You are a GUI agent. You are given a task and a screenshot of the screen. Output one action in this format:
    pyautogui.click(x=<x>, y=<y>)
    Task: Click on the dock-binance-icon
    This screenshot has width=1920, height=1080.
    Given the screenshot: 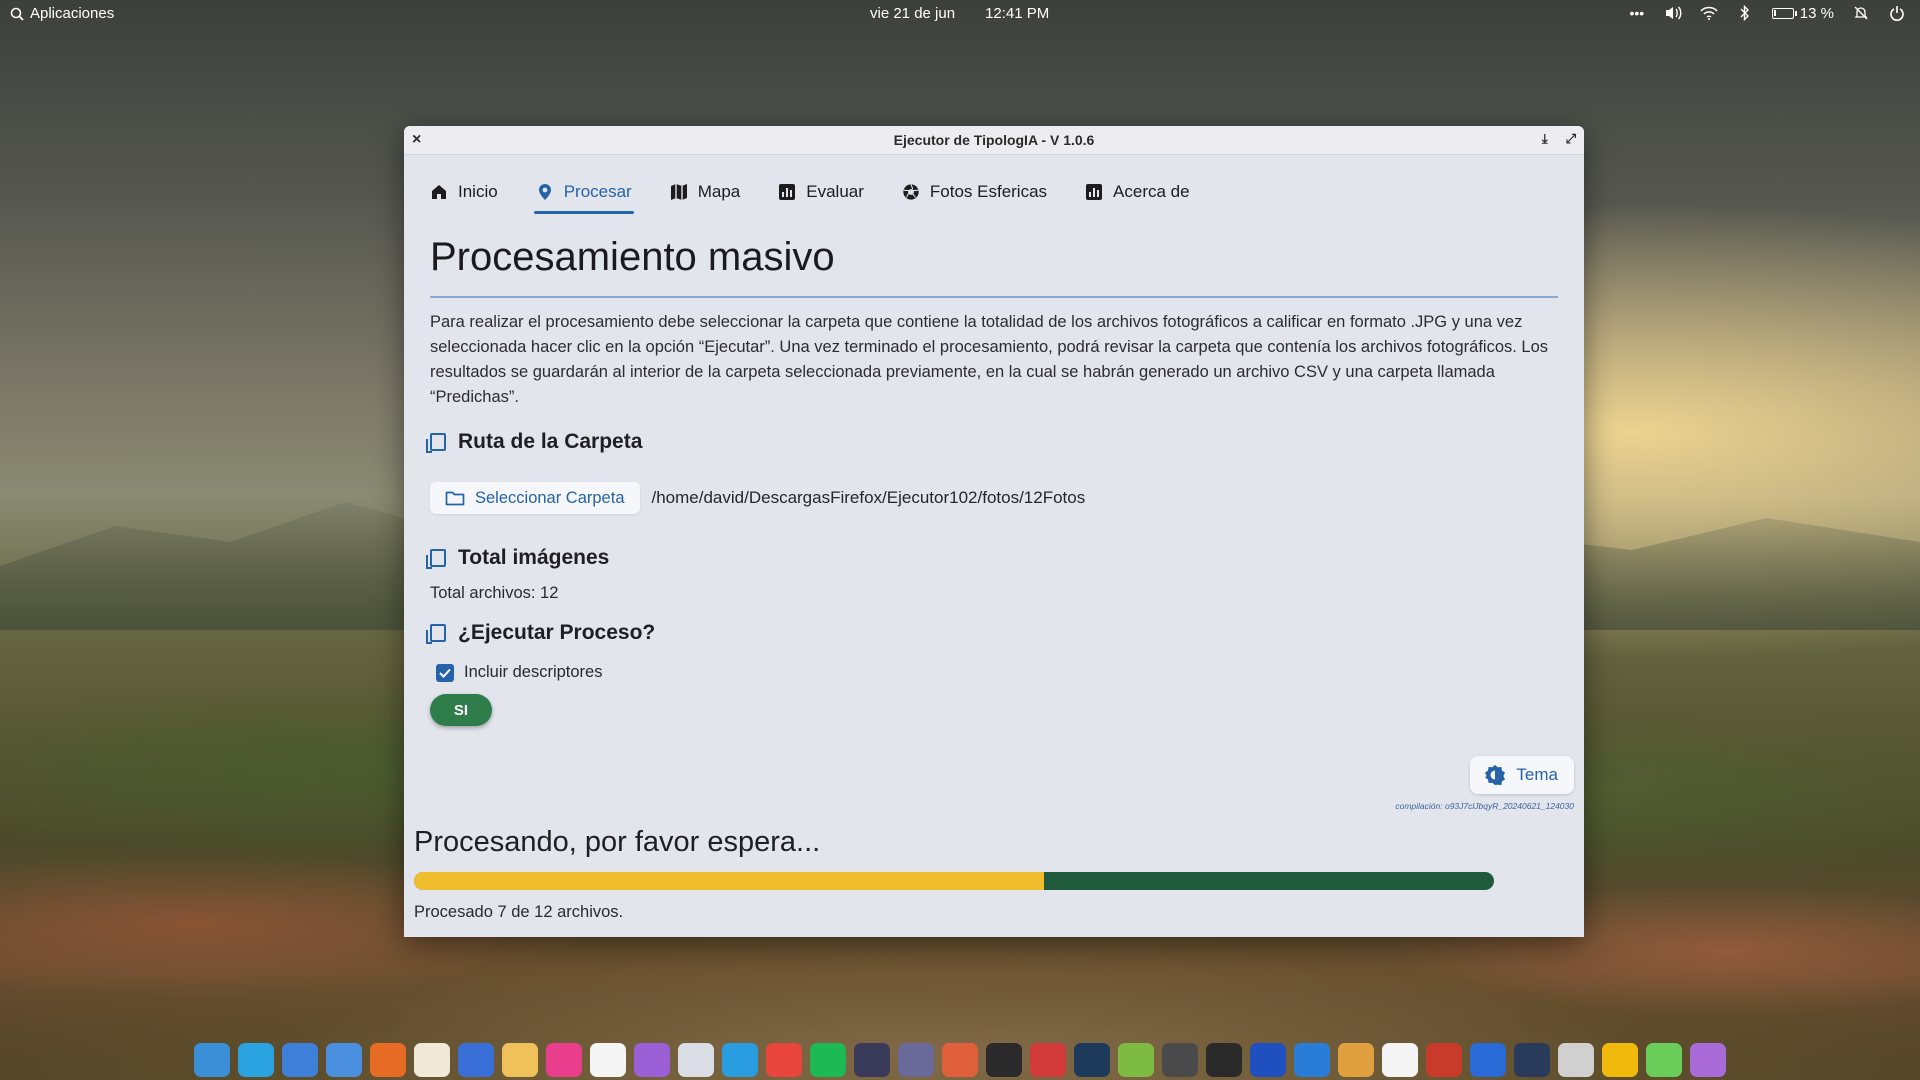 What is the action you would take?
    pyautogui.click(x=1620, y=1060)
    